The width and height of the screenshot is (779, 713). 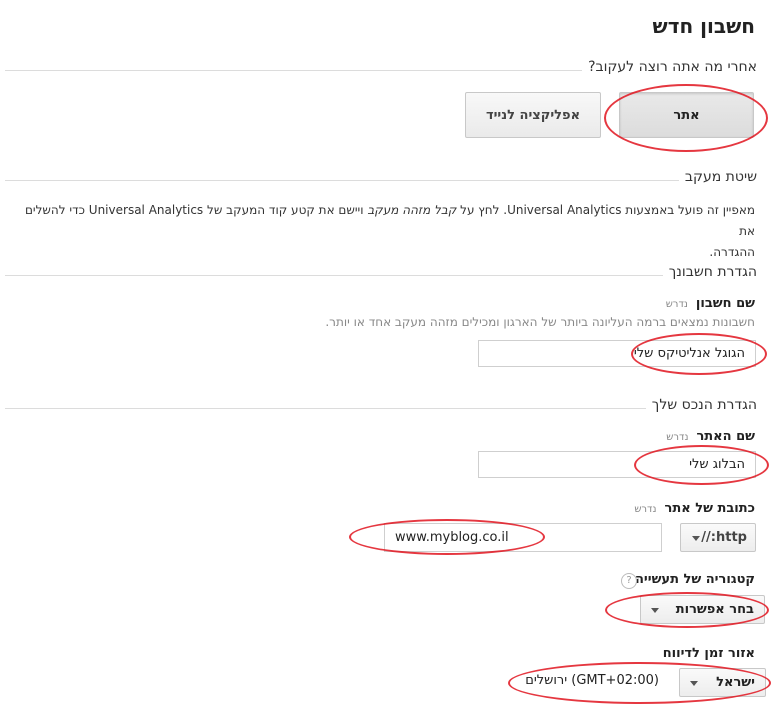 I want to click on site-url-label-row: כתובת של אתר נדרש, so click(x=694, y=508).